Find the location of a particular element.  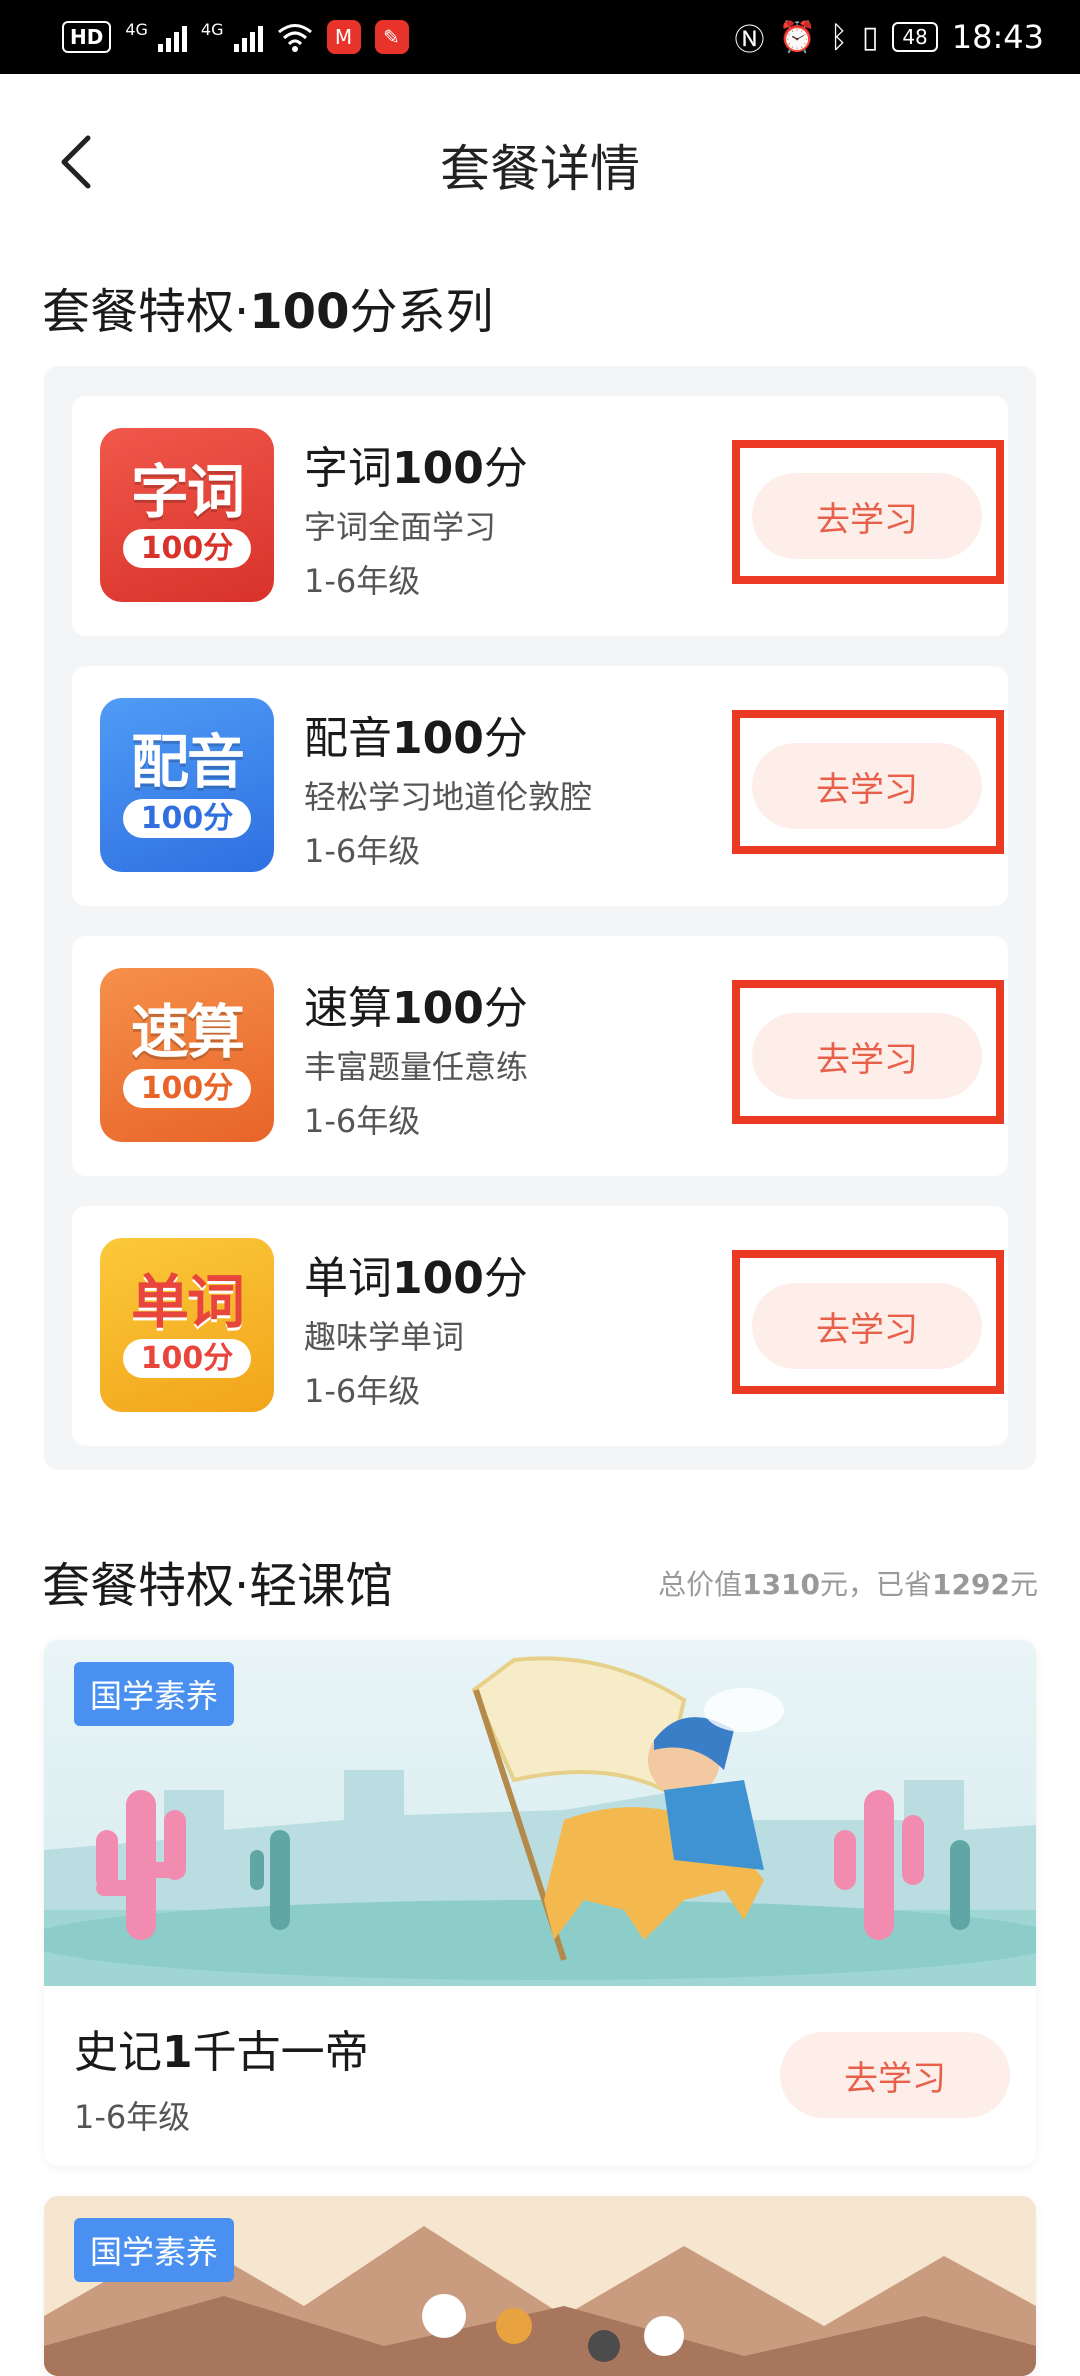

nav-bar: 套餐详情 is located at coordinates (540, 159).